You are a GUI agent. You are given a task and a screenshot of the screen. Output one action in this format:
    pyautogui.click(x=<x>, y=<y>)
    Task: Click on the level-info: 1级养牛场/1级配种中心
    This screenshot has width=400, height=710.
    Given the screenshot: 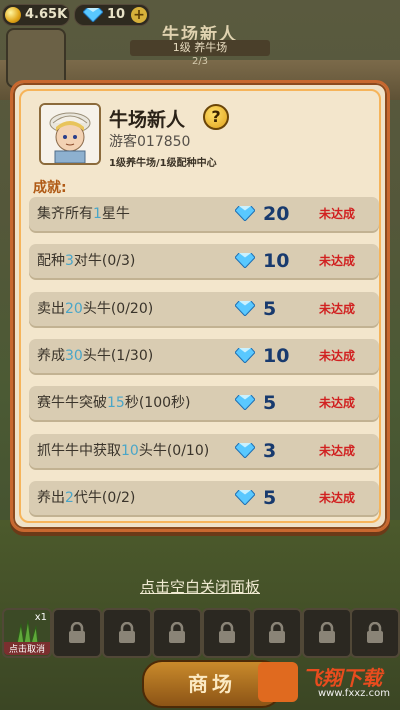 What is the action you would take?
    pyautogui.click(x=163, y=163)
    